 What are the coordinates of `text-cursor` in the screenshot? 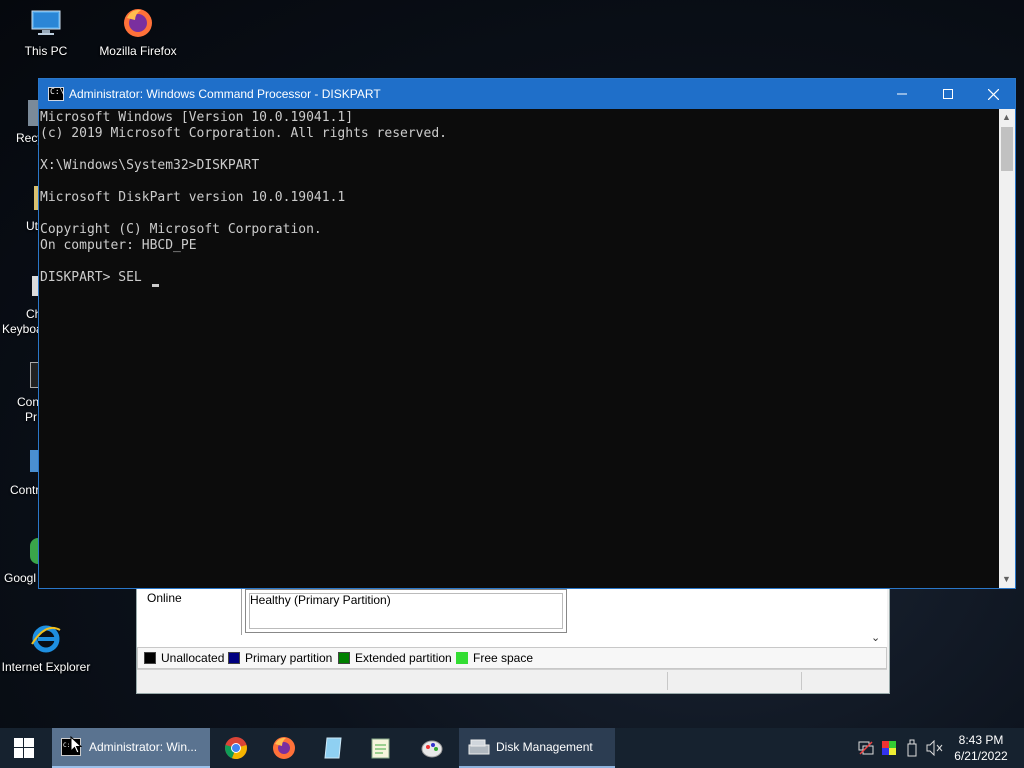 It's located at (155, 285).